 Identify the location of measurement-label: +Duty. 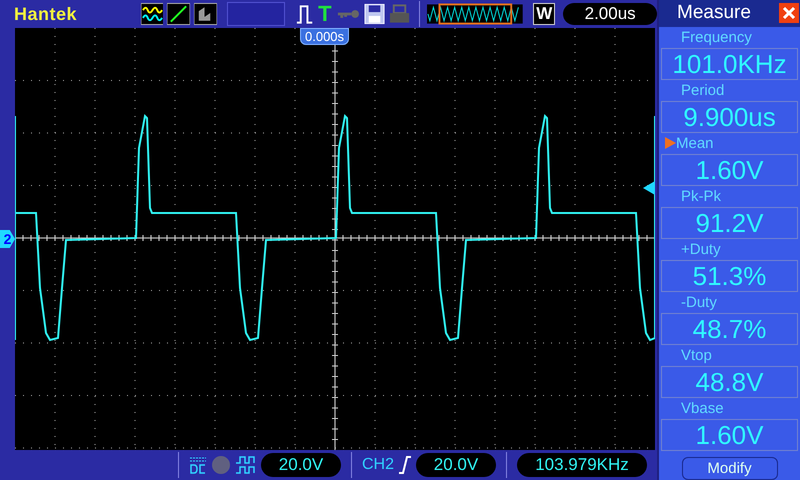
(693, 249).